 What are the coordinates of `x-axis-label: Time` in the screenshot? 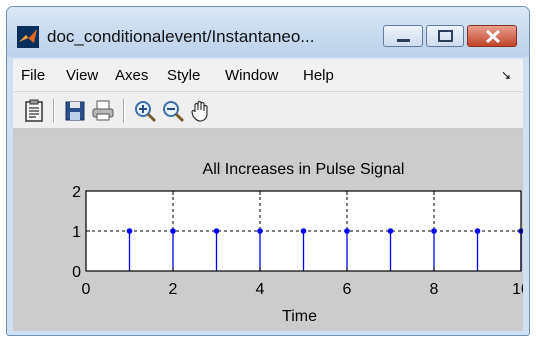 It's located at (299, 316).